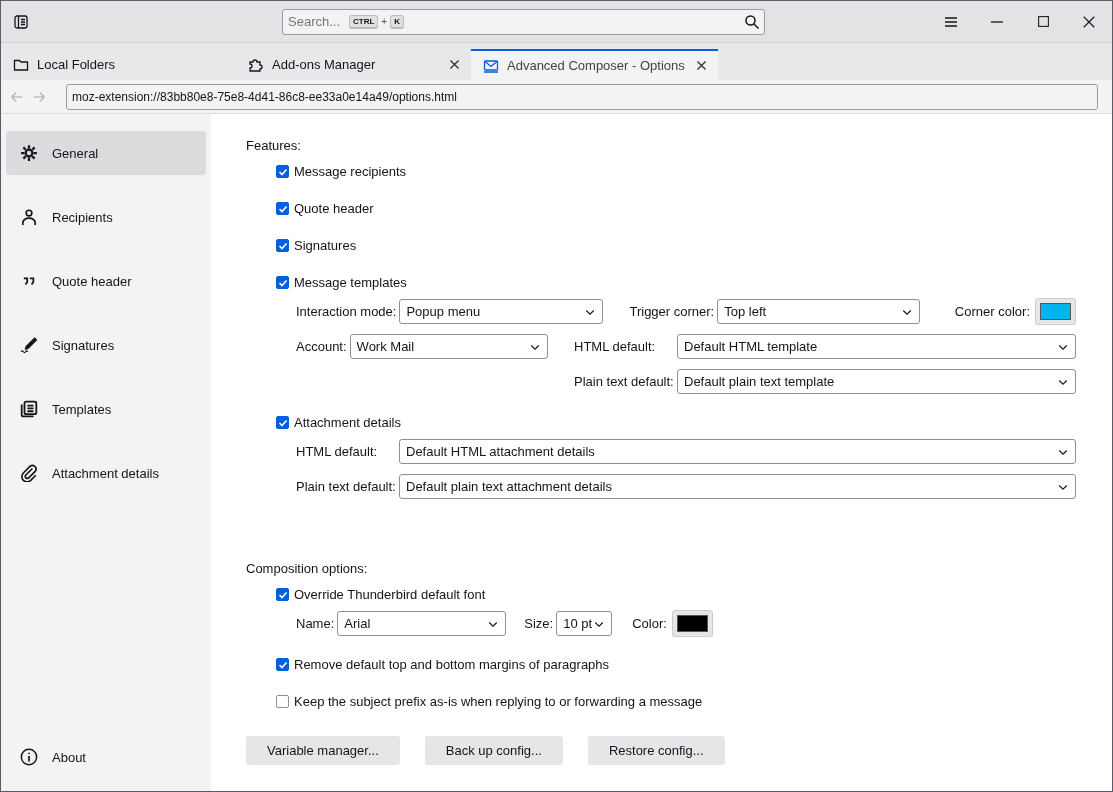 The height and width of the screenshot is (792, 1113). What do you see at coordinates (346, 311) in the screenshot?
I see `field-label: Interaction mode:` at bounding box center [346, 311].